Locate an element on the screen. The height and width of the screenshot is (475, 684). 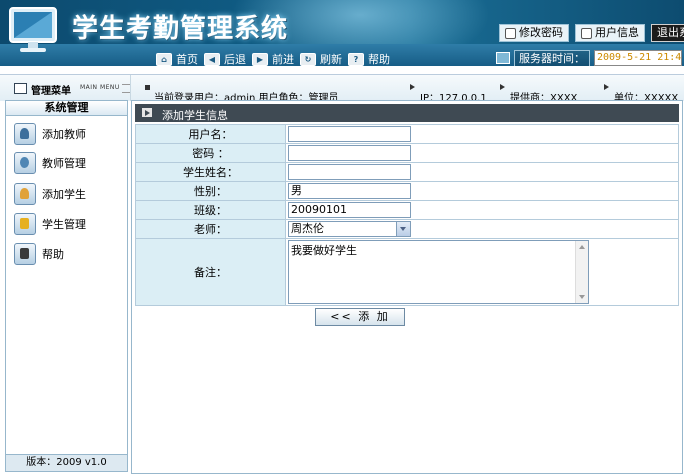
ip-info: IP：127.0.0.1 is located at coordinates (448, 93).